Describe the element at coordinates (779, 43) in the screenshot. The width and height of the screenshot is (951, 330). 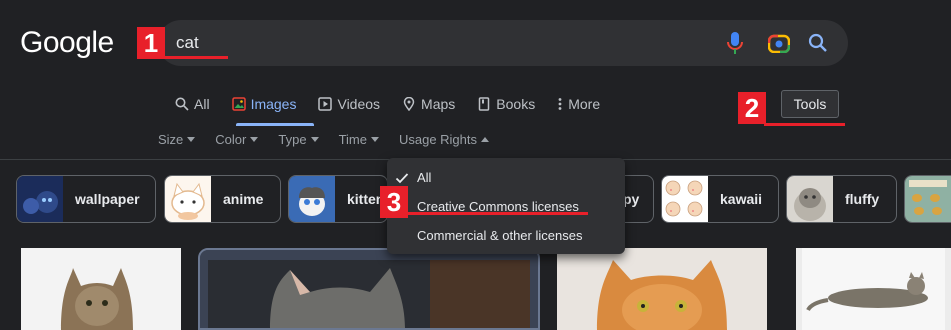
I see `camera-lens-icon` at that location.